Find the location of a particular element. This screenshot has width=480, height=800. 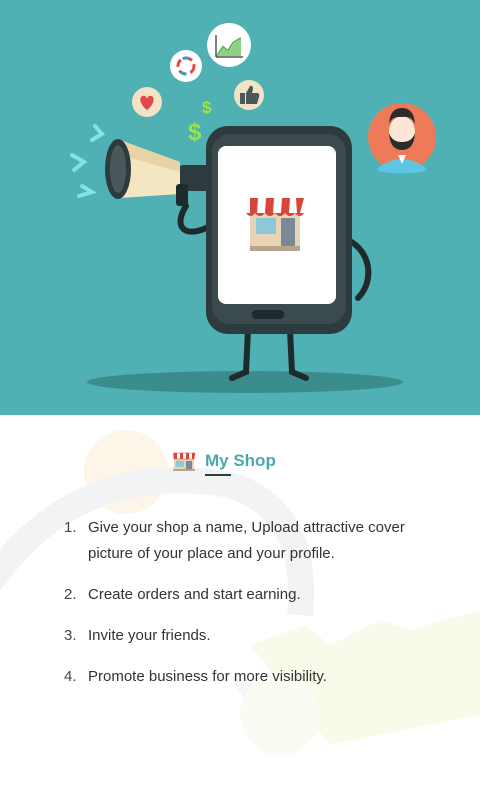

step-text: Promote business for more visibility. is located at coordinates (207, 676).